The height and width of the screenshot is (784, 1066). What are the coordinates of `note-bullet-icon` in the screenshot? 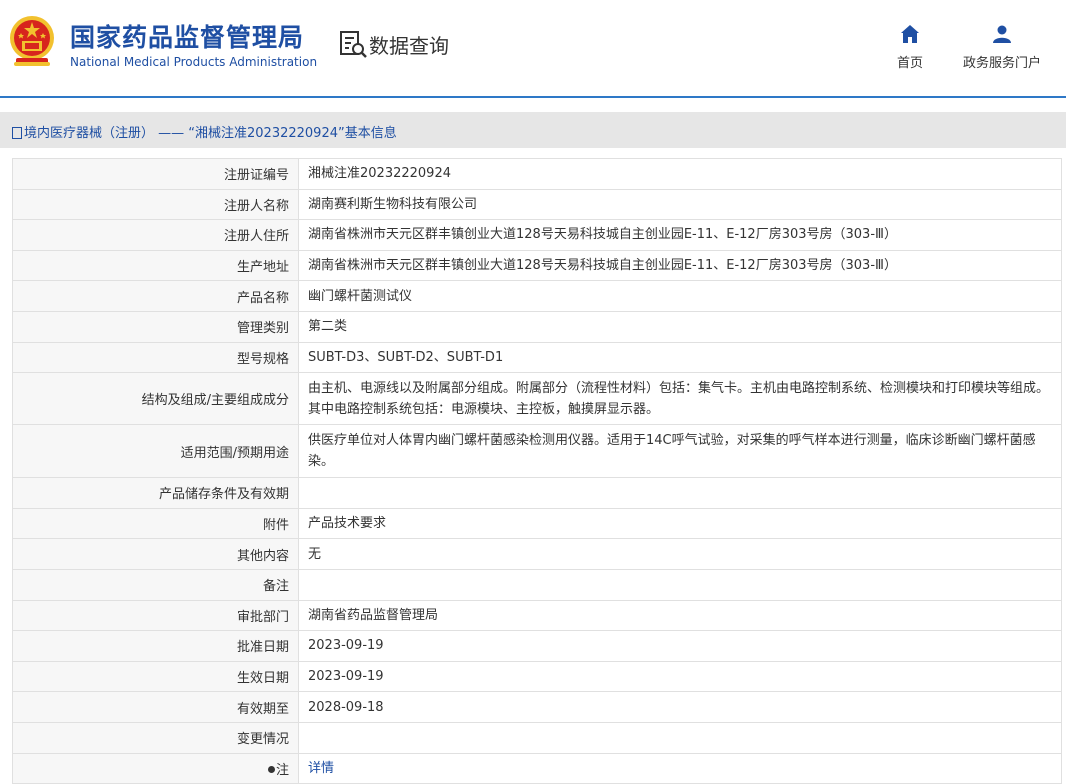 It's located at (271, 769).